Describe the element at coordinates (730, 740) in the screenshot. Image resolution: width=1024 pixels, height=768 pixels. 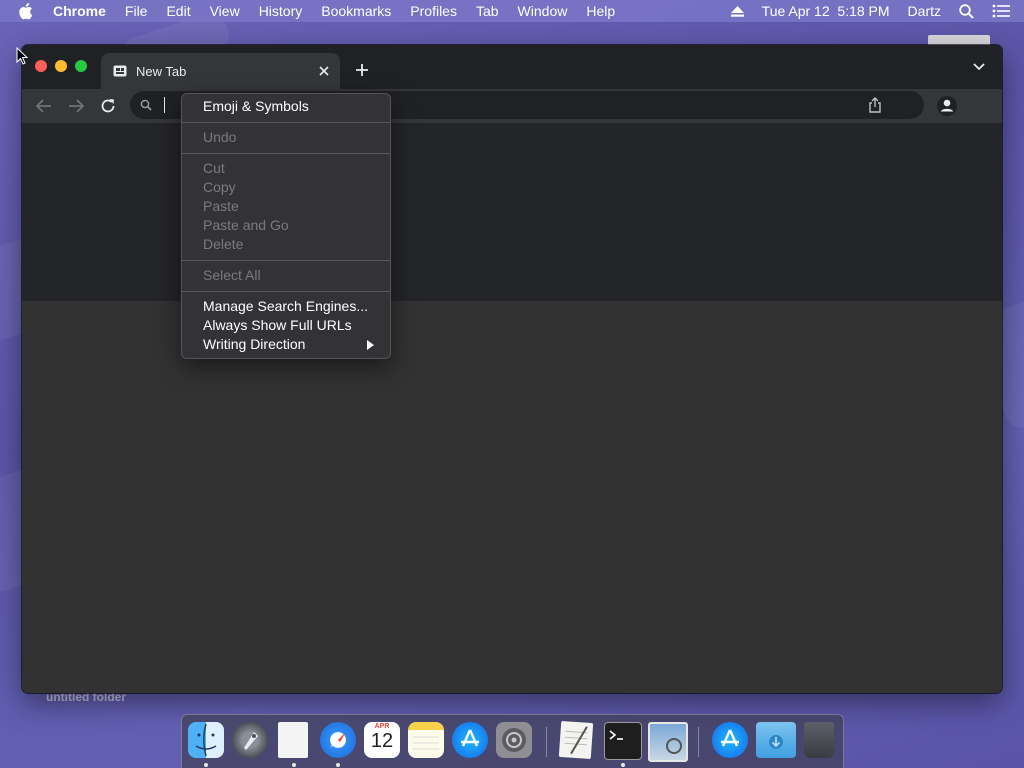
I see `app-store-downloads-icon` at that location.